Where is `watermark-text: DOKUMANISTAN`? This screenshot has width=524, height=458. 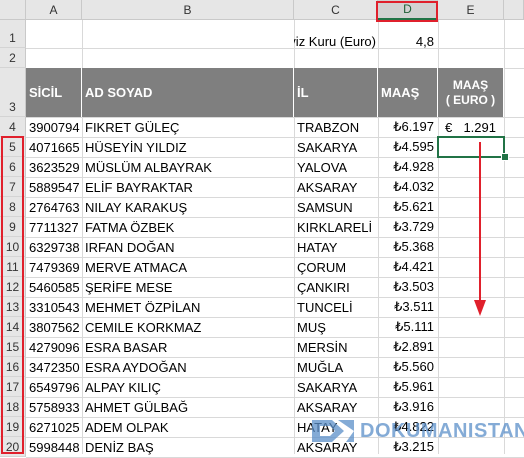 watermark-text: DOKUMANISTAN is located at coordinates (442, 430).